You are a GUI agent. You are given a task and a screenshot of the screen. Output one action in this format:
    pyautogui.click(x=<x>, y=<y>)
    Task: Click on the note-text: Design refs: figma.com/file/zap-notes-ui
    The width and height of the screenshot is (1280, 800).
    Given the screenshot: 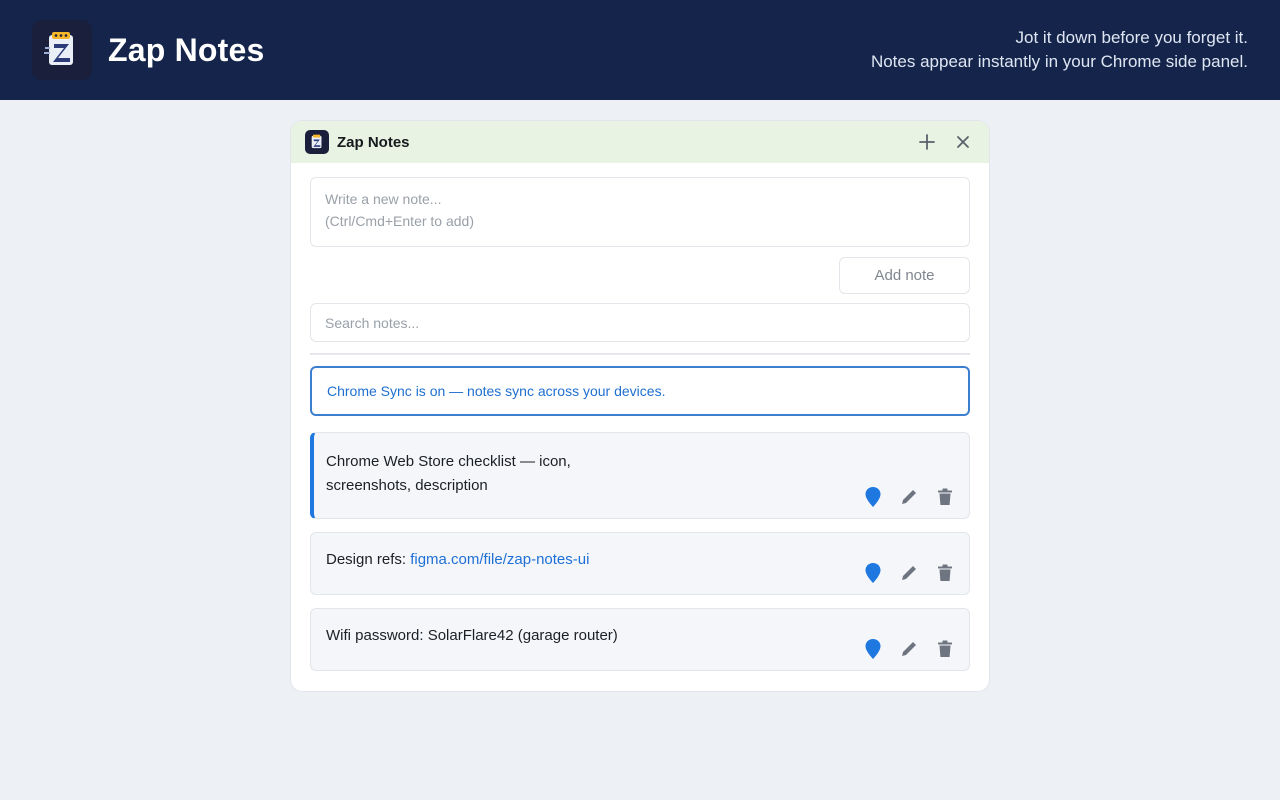 What is the action you would take?
    pyautogui.click(x=640, y=560)
    